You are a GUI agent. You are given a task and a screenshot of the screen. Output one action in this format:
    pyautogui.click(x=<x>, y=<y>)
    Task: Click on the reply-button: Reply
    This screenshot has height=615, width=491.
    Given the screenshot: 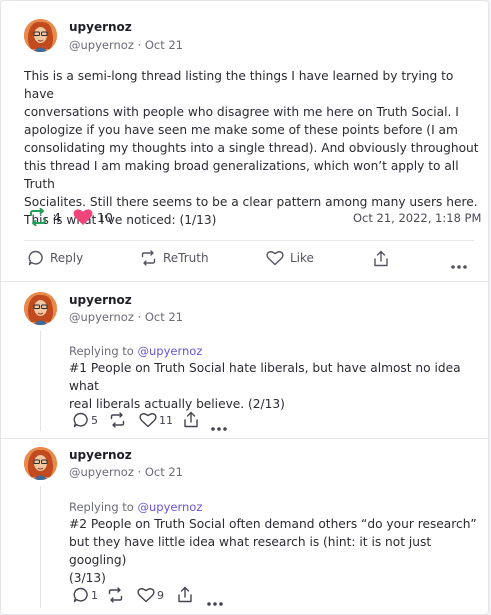 What is the action you would take?
    pyautogui.click(x=55, y=258)
    